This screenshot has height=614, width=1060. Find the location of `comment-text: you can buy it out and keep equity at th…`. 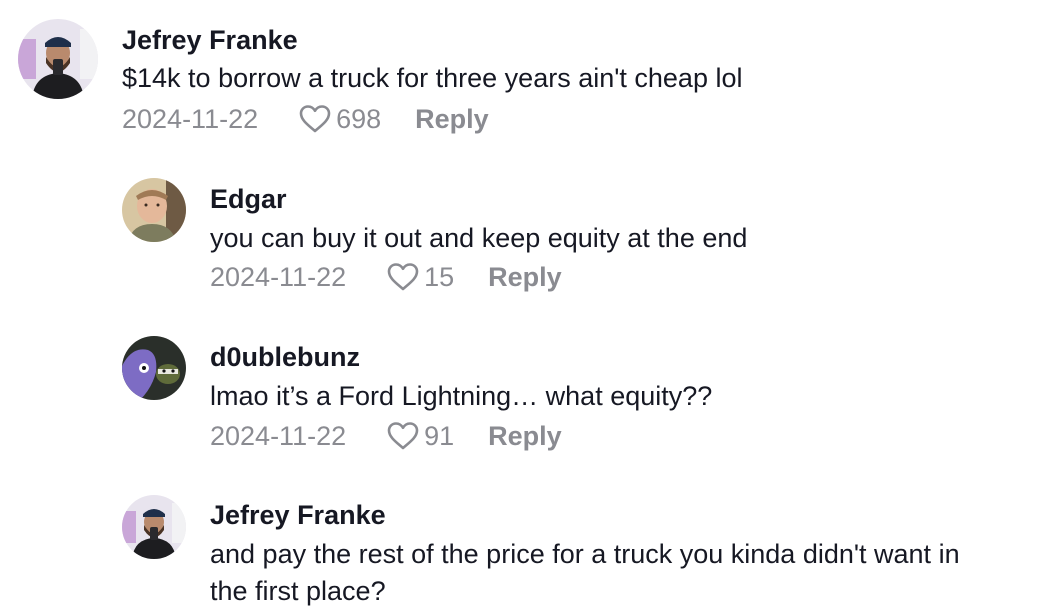

comment-text: you can buy it out and keep equity at th… is located at coordinates (479, 238).